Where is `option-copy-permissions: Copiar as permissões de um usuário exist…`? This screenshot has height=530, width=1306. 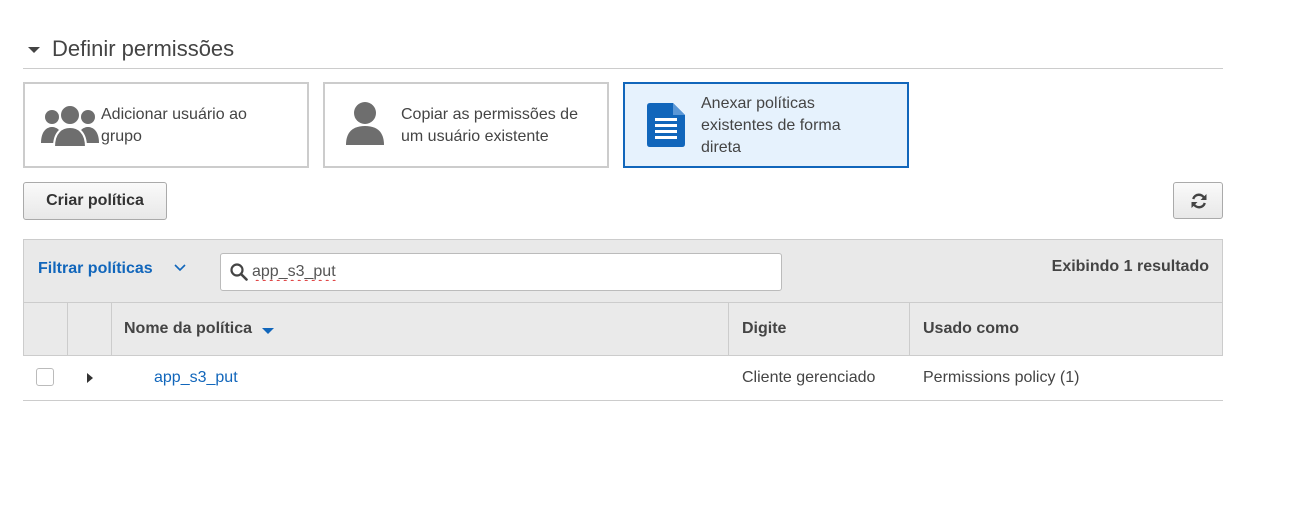 option-copy-permissions: Copiar as permissões de um usuário exist… is located at coordinates (466, 125).